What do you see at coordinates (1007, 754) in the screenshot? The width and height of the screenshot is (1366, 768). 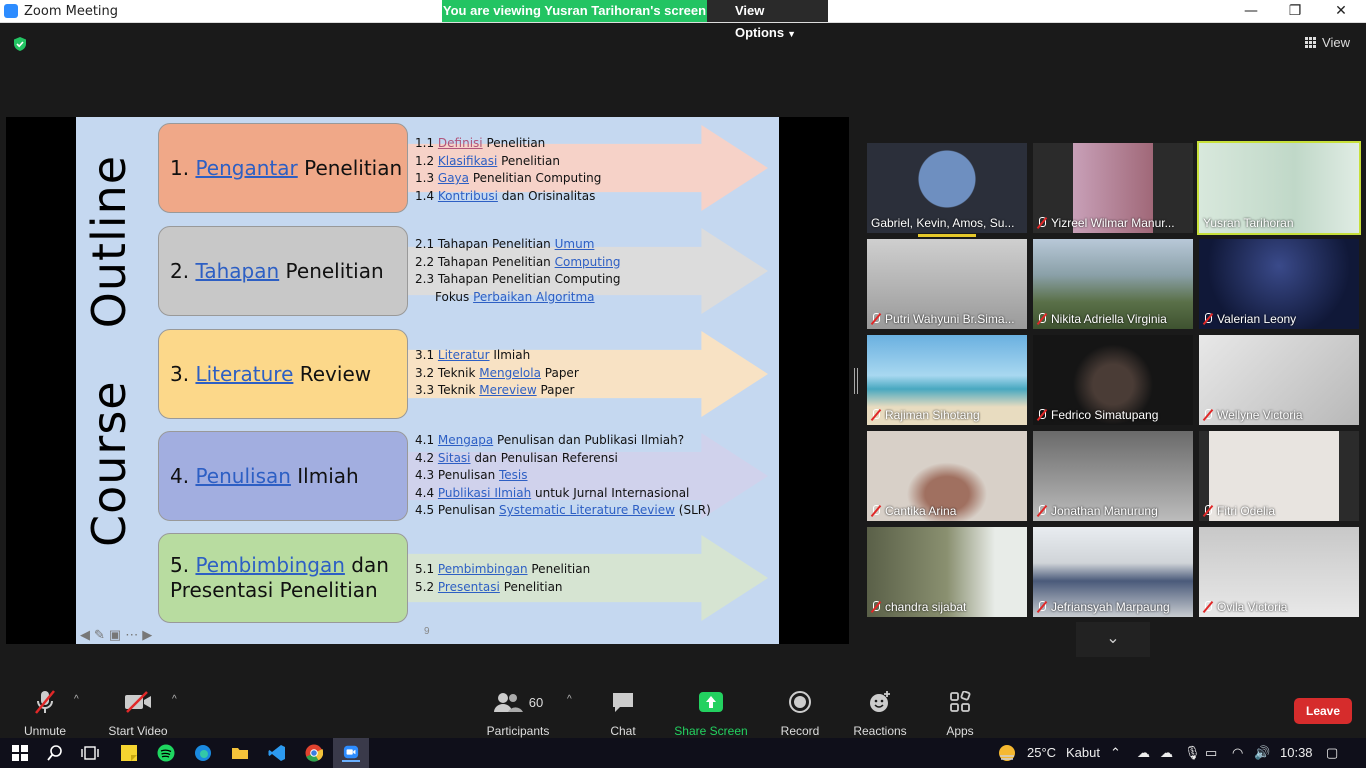 I see `weather-icon` at bounding box center [1007, 754].